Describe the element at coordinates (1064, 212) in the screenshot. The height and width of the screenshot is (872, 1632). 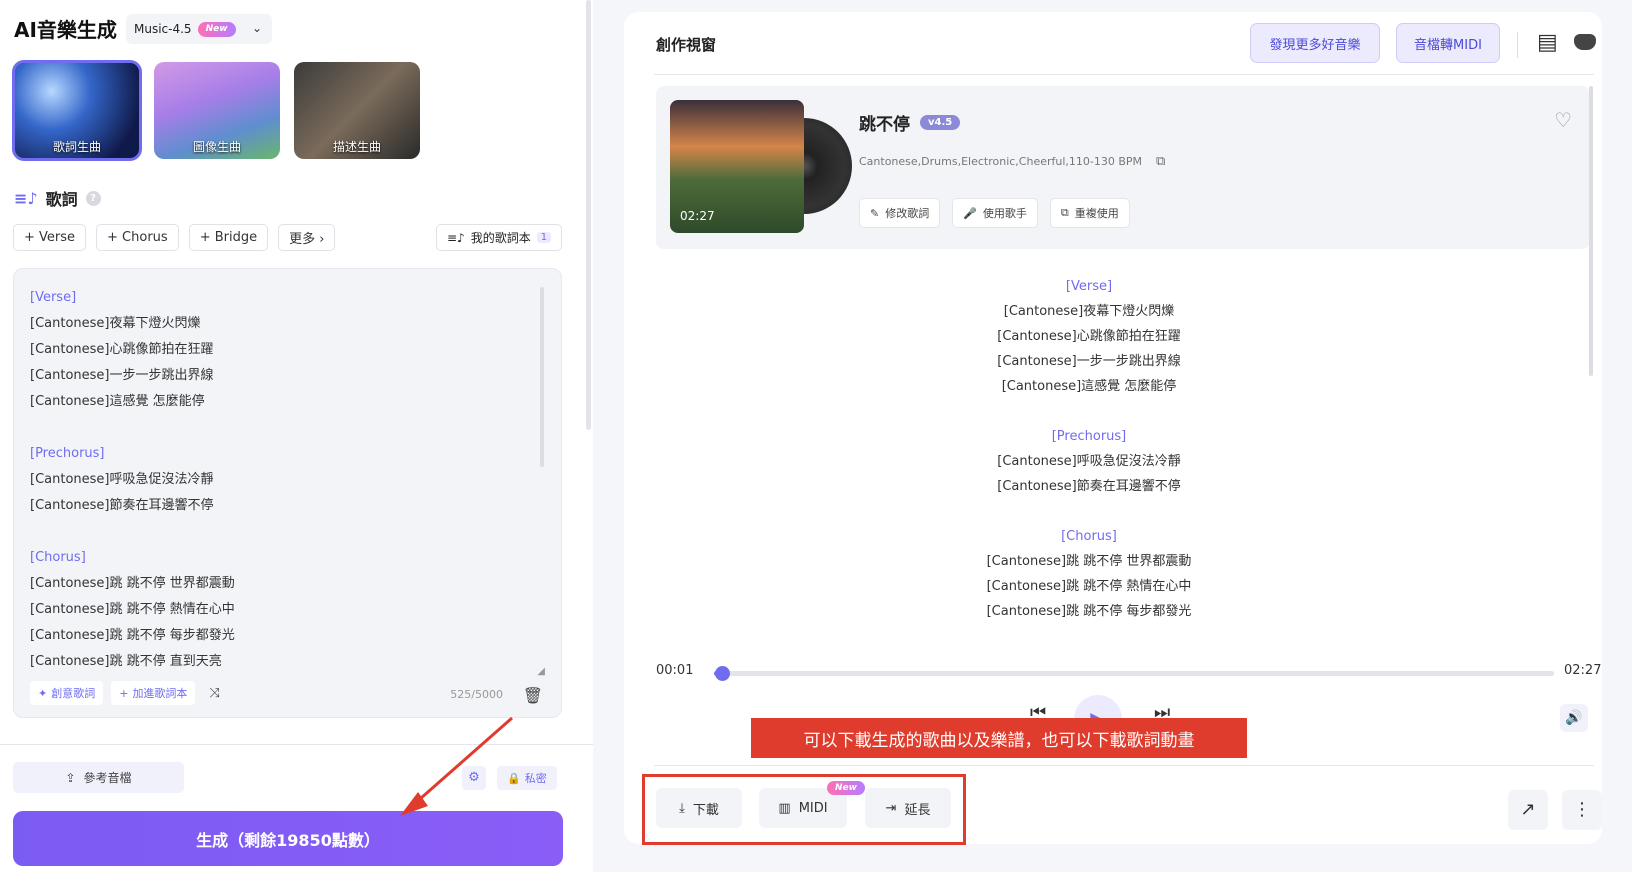
I see `duplicate-icon: ⧉` at that location.